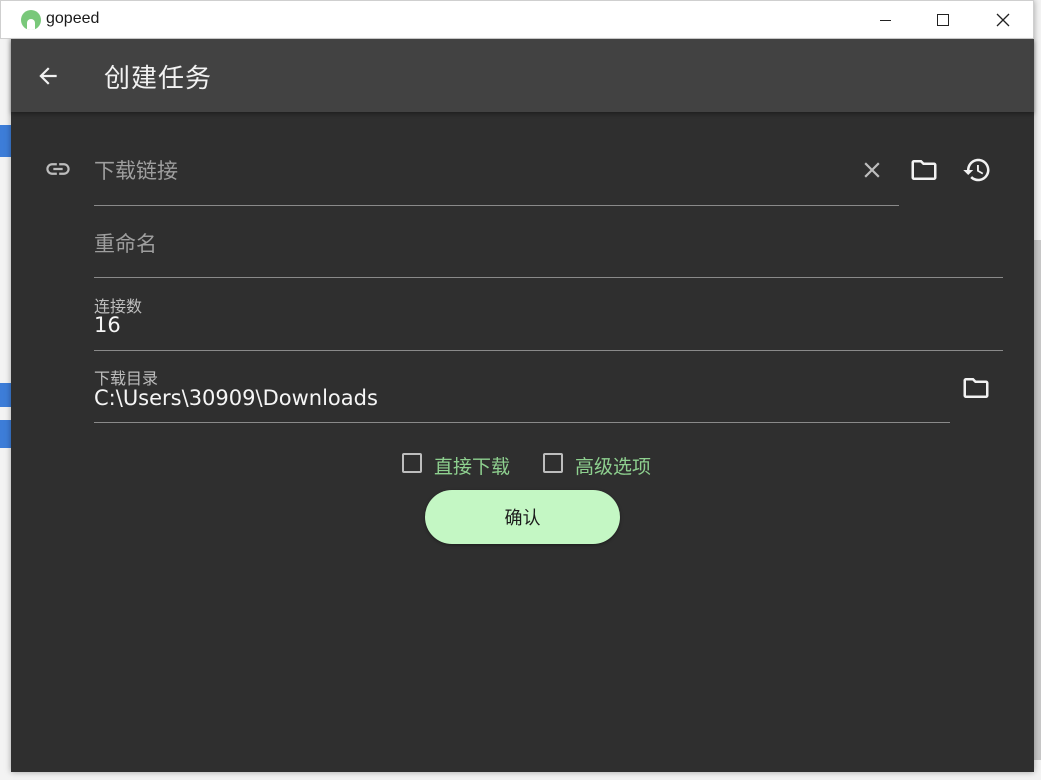 This screenshot has width=1041, height=780. I want to click on close-button, so click(1003, 20).